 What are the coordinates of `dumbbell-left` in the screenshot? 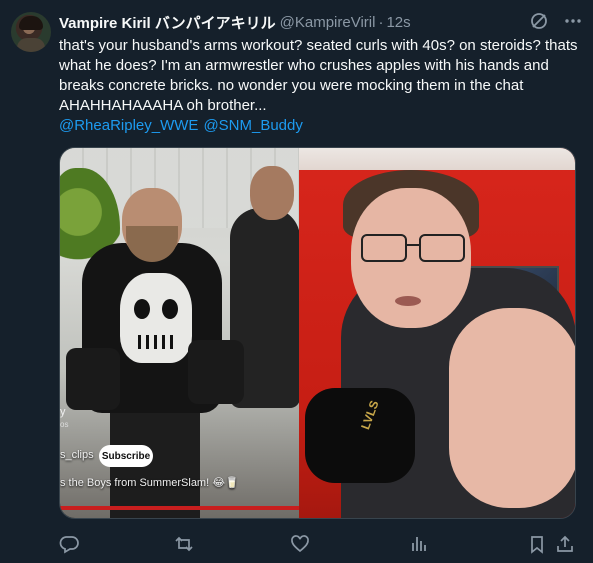 It's located at (93, 379).